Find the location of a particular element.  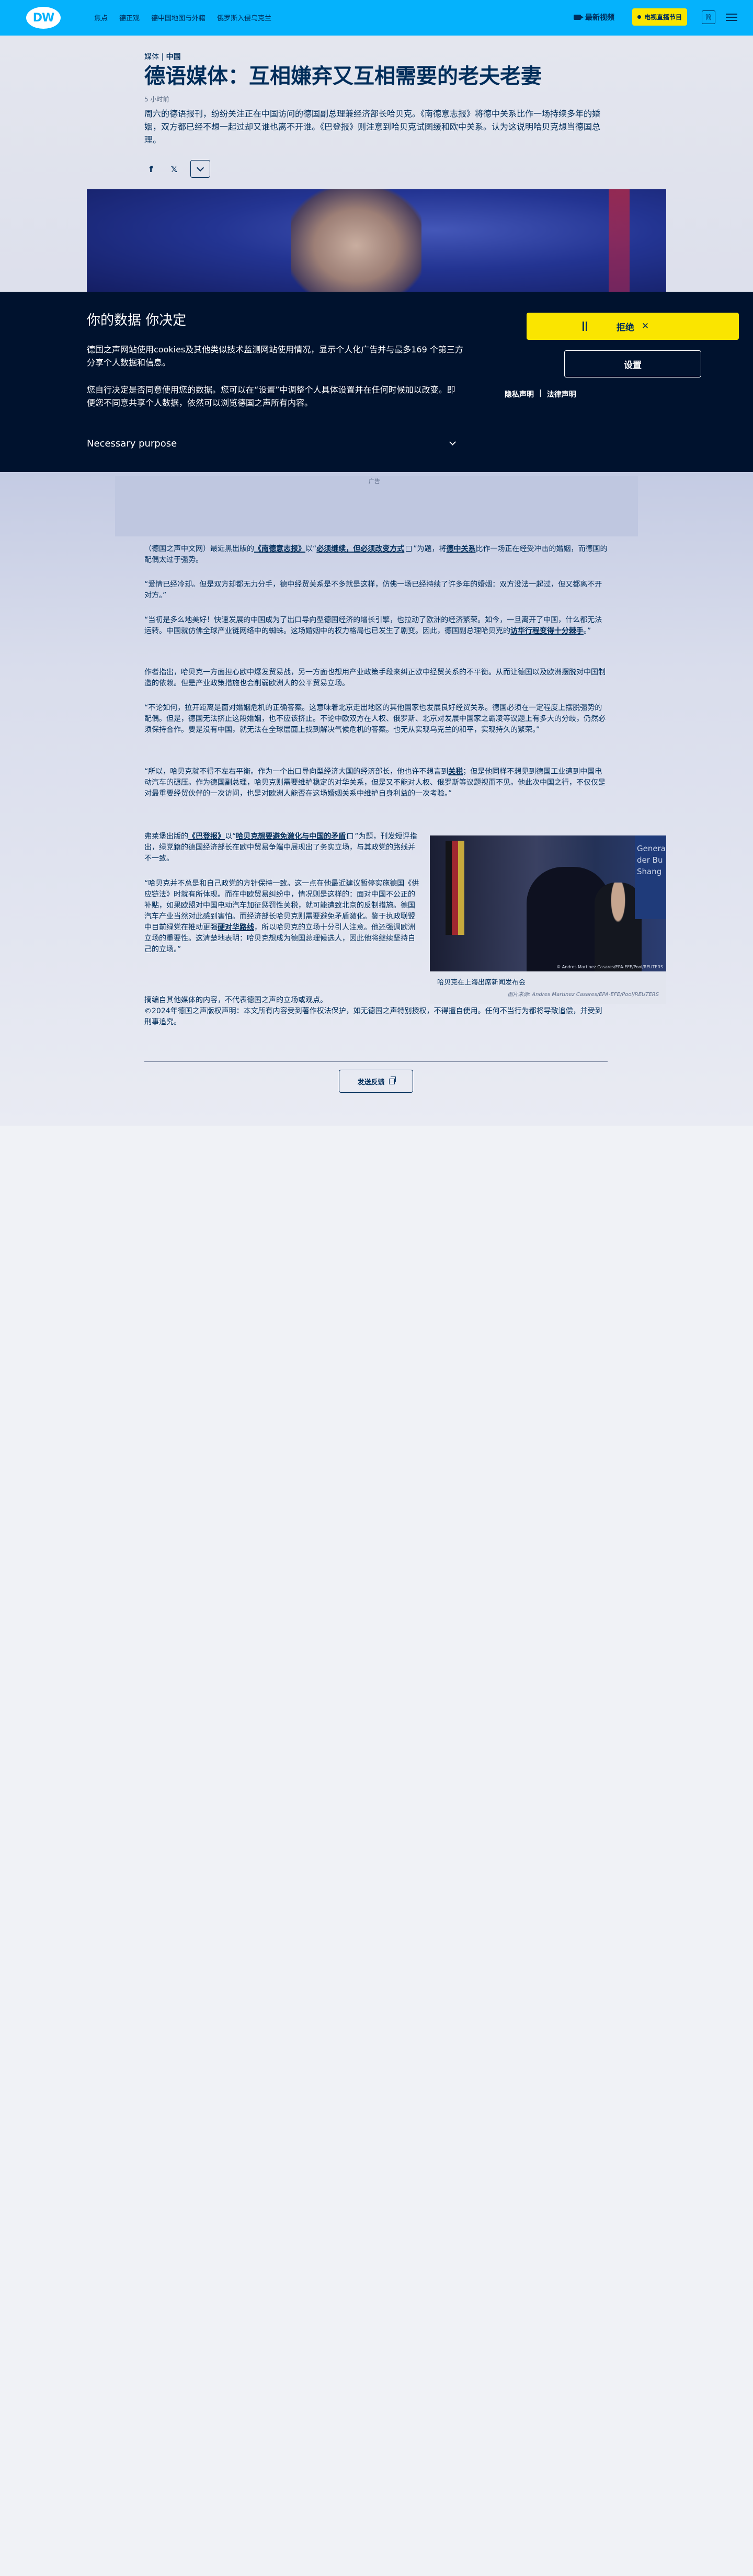

article-title: 德语媒体：互相嫌弃又互相需要的老夫老妻 is located at coordinates (343, 76).